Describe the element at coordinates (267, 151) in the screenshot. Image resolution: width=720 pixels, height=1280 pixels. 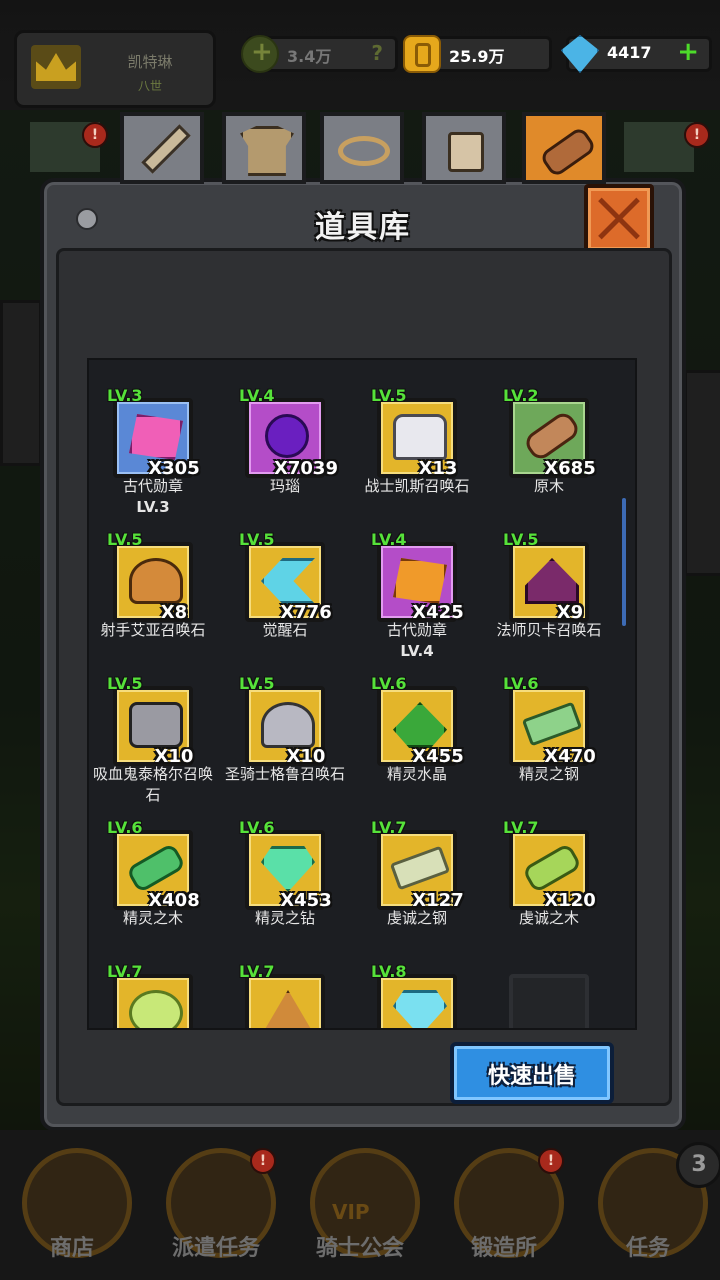
I see `armor-icon` at that location.